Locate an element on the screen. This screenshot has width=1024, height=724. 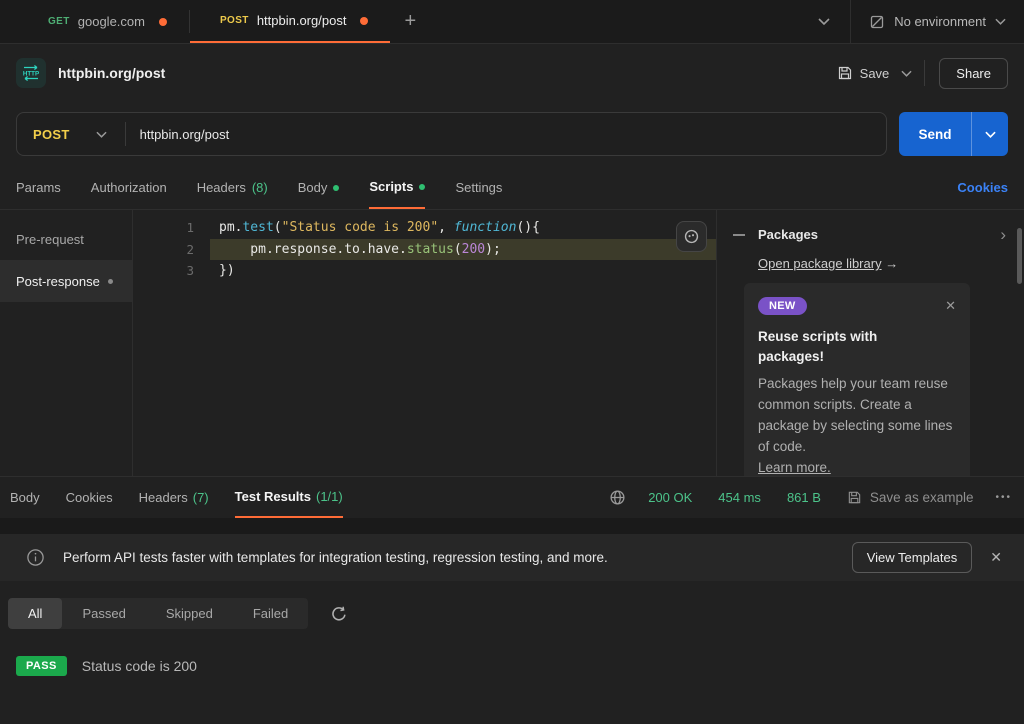
http-request-icon: HTTP is located at coordinates (31, 73).